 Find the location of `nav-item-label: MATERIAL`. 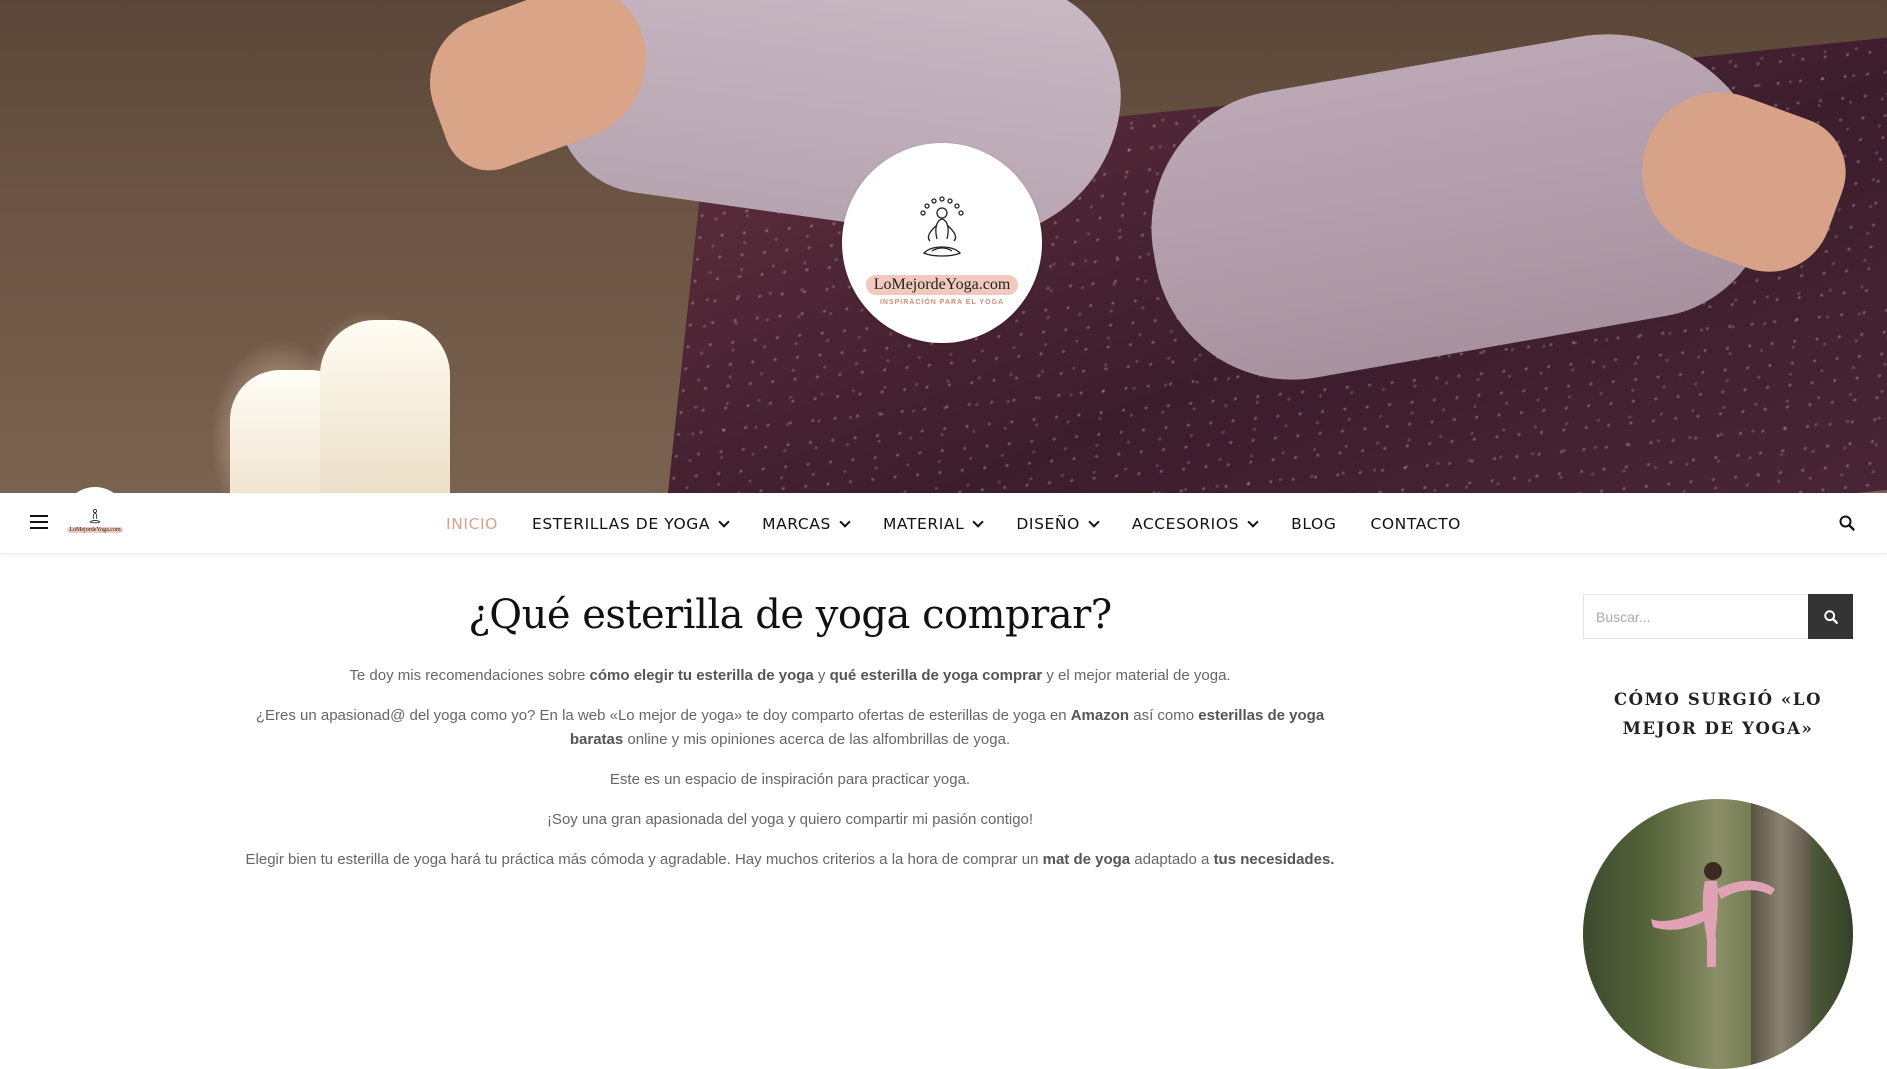

nav-item-label: MATERIAL is located at coordinates (923, 523).